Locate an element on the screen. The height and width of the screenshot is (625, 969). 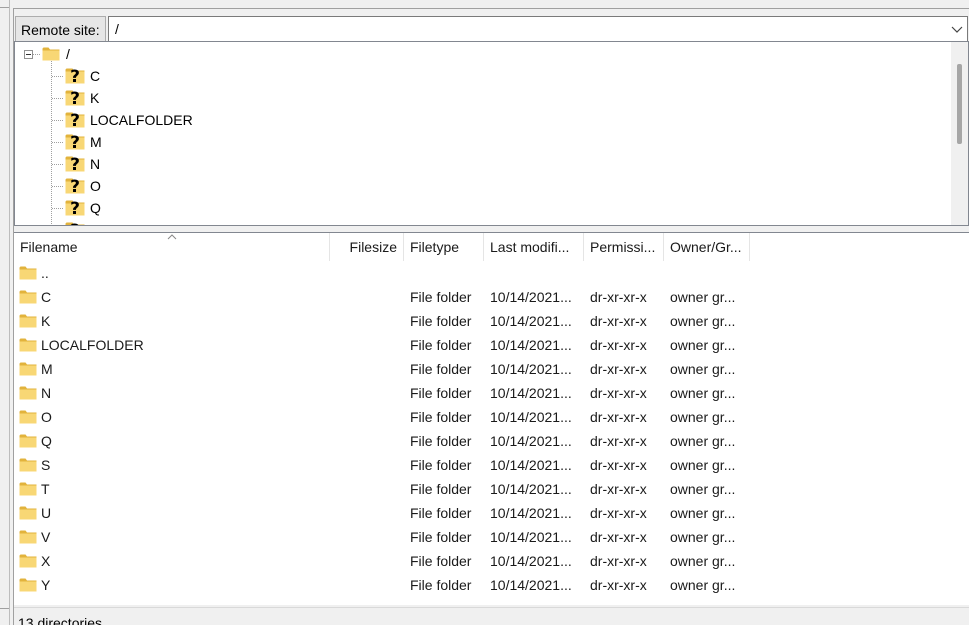
cell-filename: K is located at coordinates (46, 321).